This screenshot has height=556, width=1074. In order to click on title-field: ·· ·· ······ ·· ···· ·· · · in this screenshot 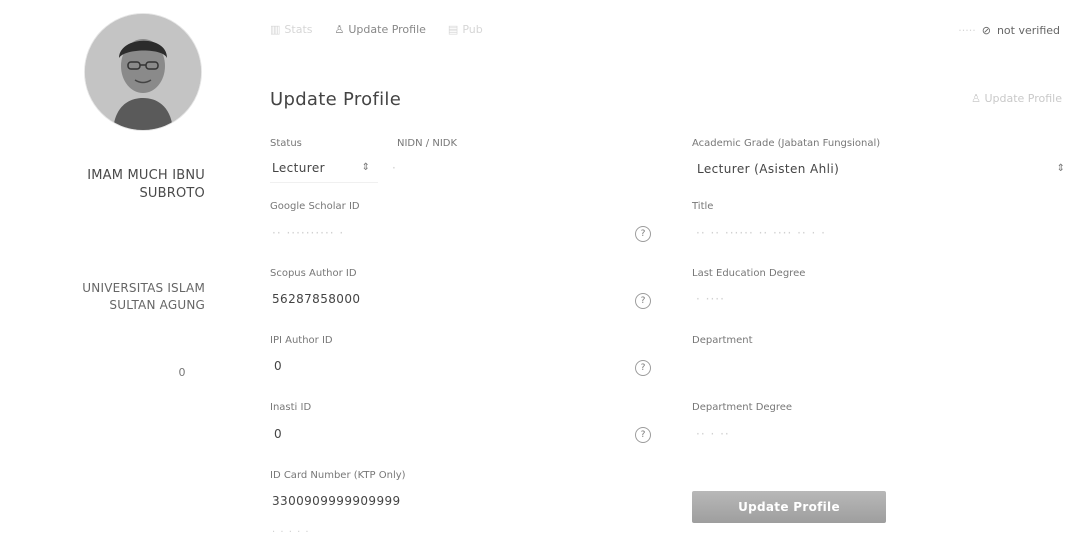, I will do `click(879, 234)`.